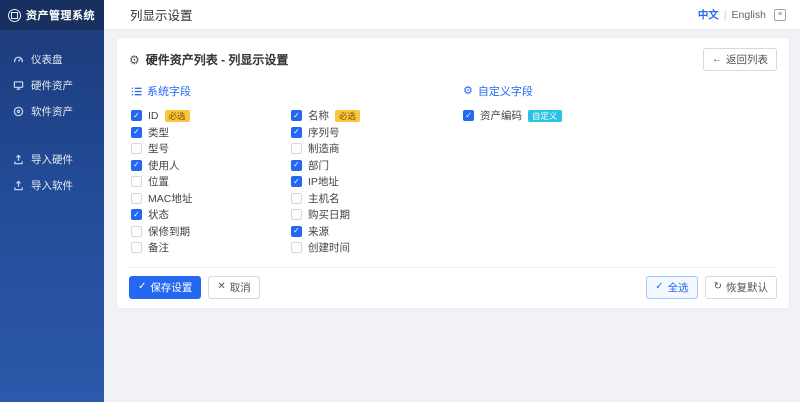  What do you see at coordinates (780, 14) in the screenshot?
I see `language-icon: ≡` at bounding box center [780, 14].